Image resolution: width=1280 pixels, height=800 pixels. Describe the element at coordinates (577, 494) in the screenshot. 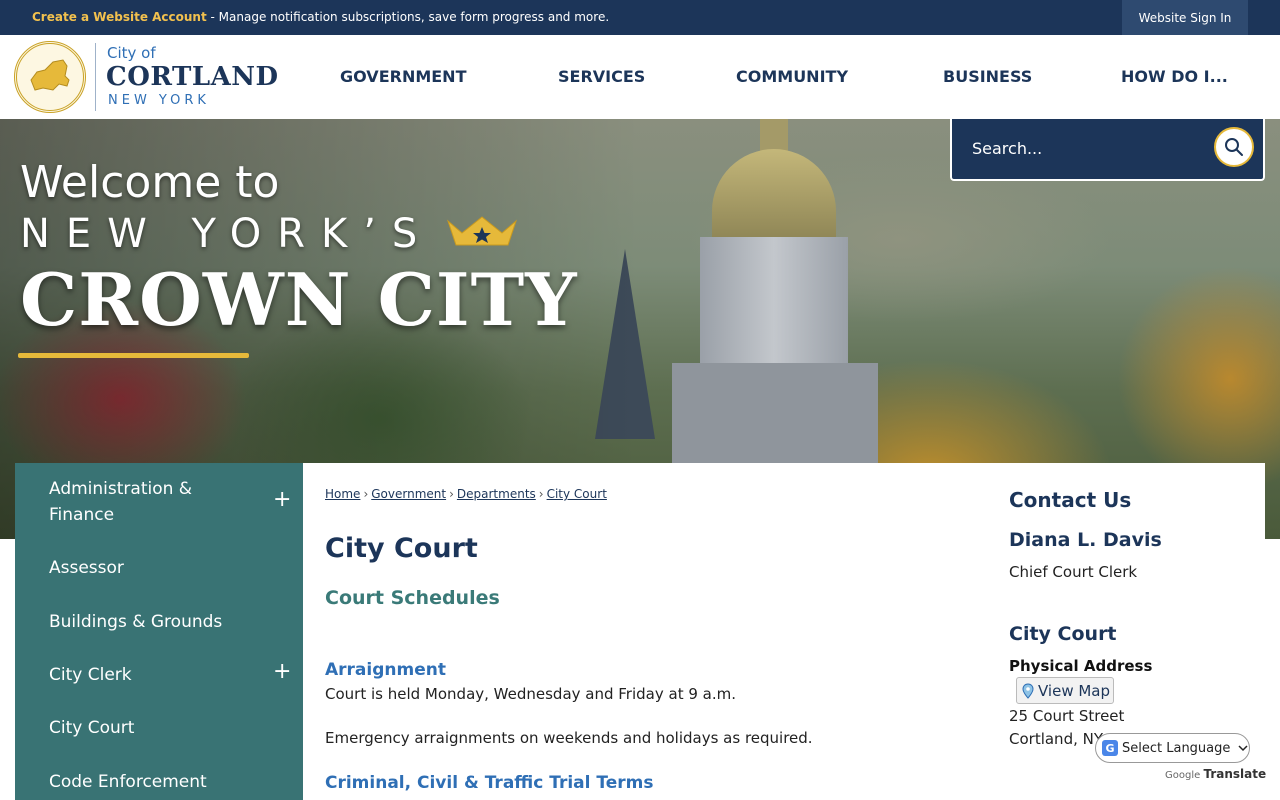

I see `breadcrumb-city-court: City Court` at that location.